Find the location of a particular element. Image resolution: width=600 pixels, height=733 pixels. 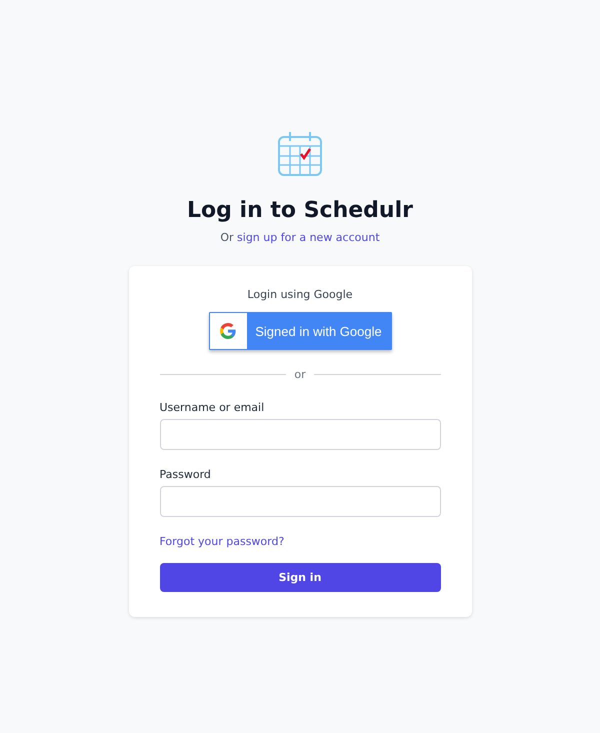

page-title: Log in to Schedulr is located at coordinates (300, 211).